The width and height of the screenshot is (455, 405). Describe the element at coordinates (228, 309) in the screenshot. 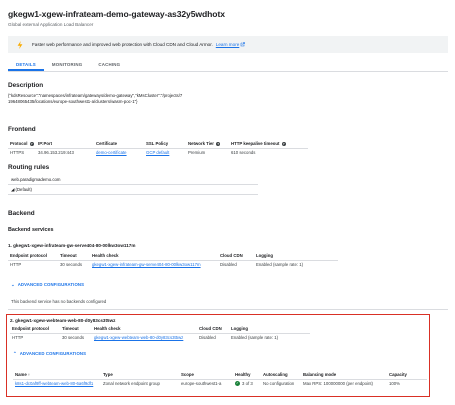

I see `divider` at that location.